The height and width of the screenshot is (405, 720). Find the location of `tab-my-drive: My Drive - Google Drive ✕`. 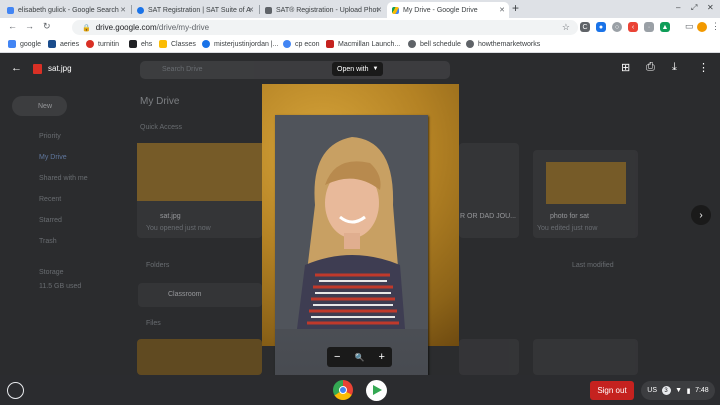

tab-my-drive: My Drive - Google Drive ✕ is located at coordinates (448, 10).